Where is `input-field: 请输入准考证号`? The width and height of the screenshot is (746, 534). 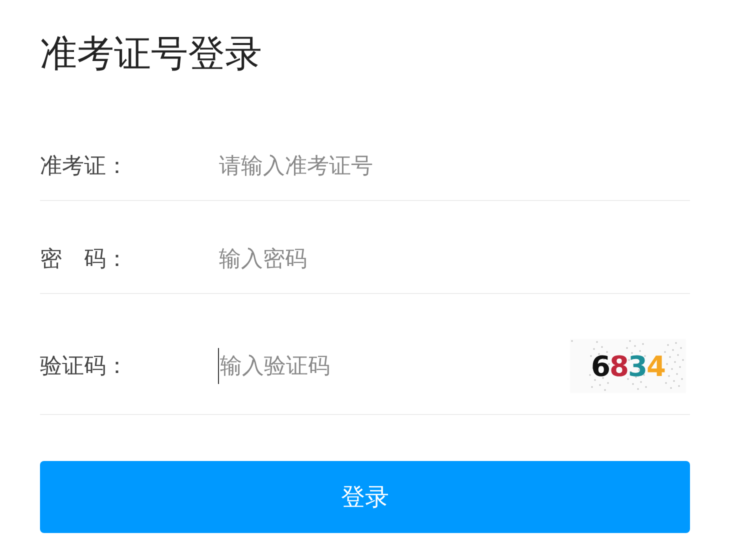 input-field: 请输入准考证号 is located at coordinates (454, 166).